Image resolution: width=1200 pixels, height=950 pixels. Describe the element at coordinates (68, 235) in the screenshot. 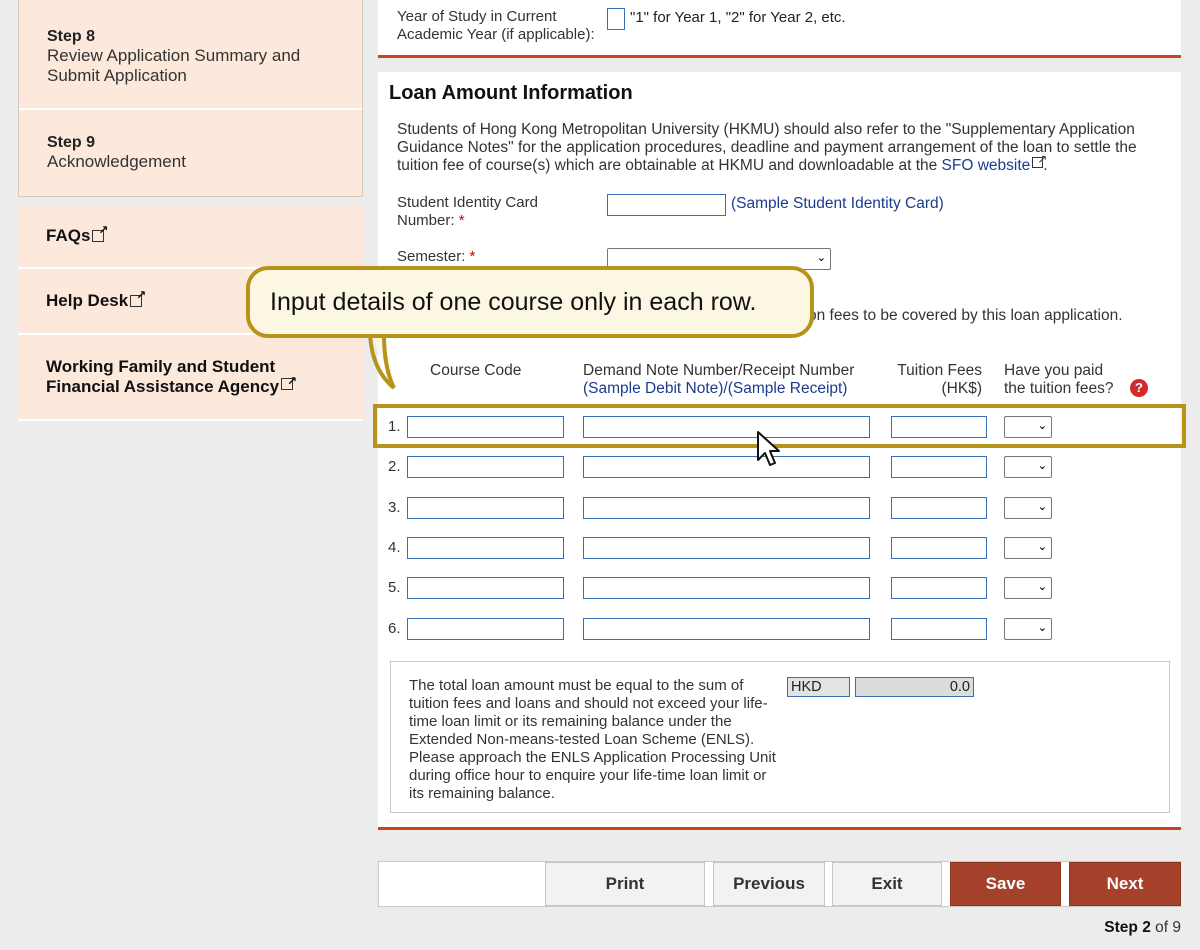

I see `faqs-label: FAQs` at that location.